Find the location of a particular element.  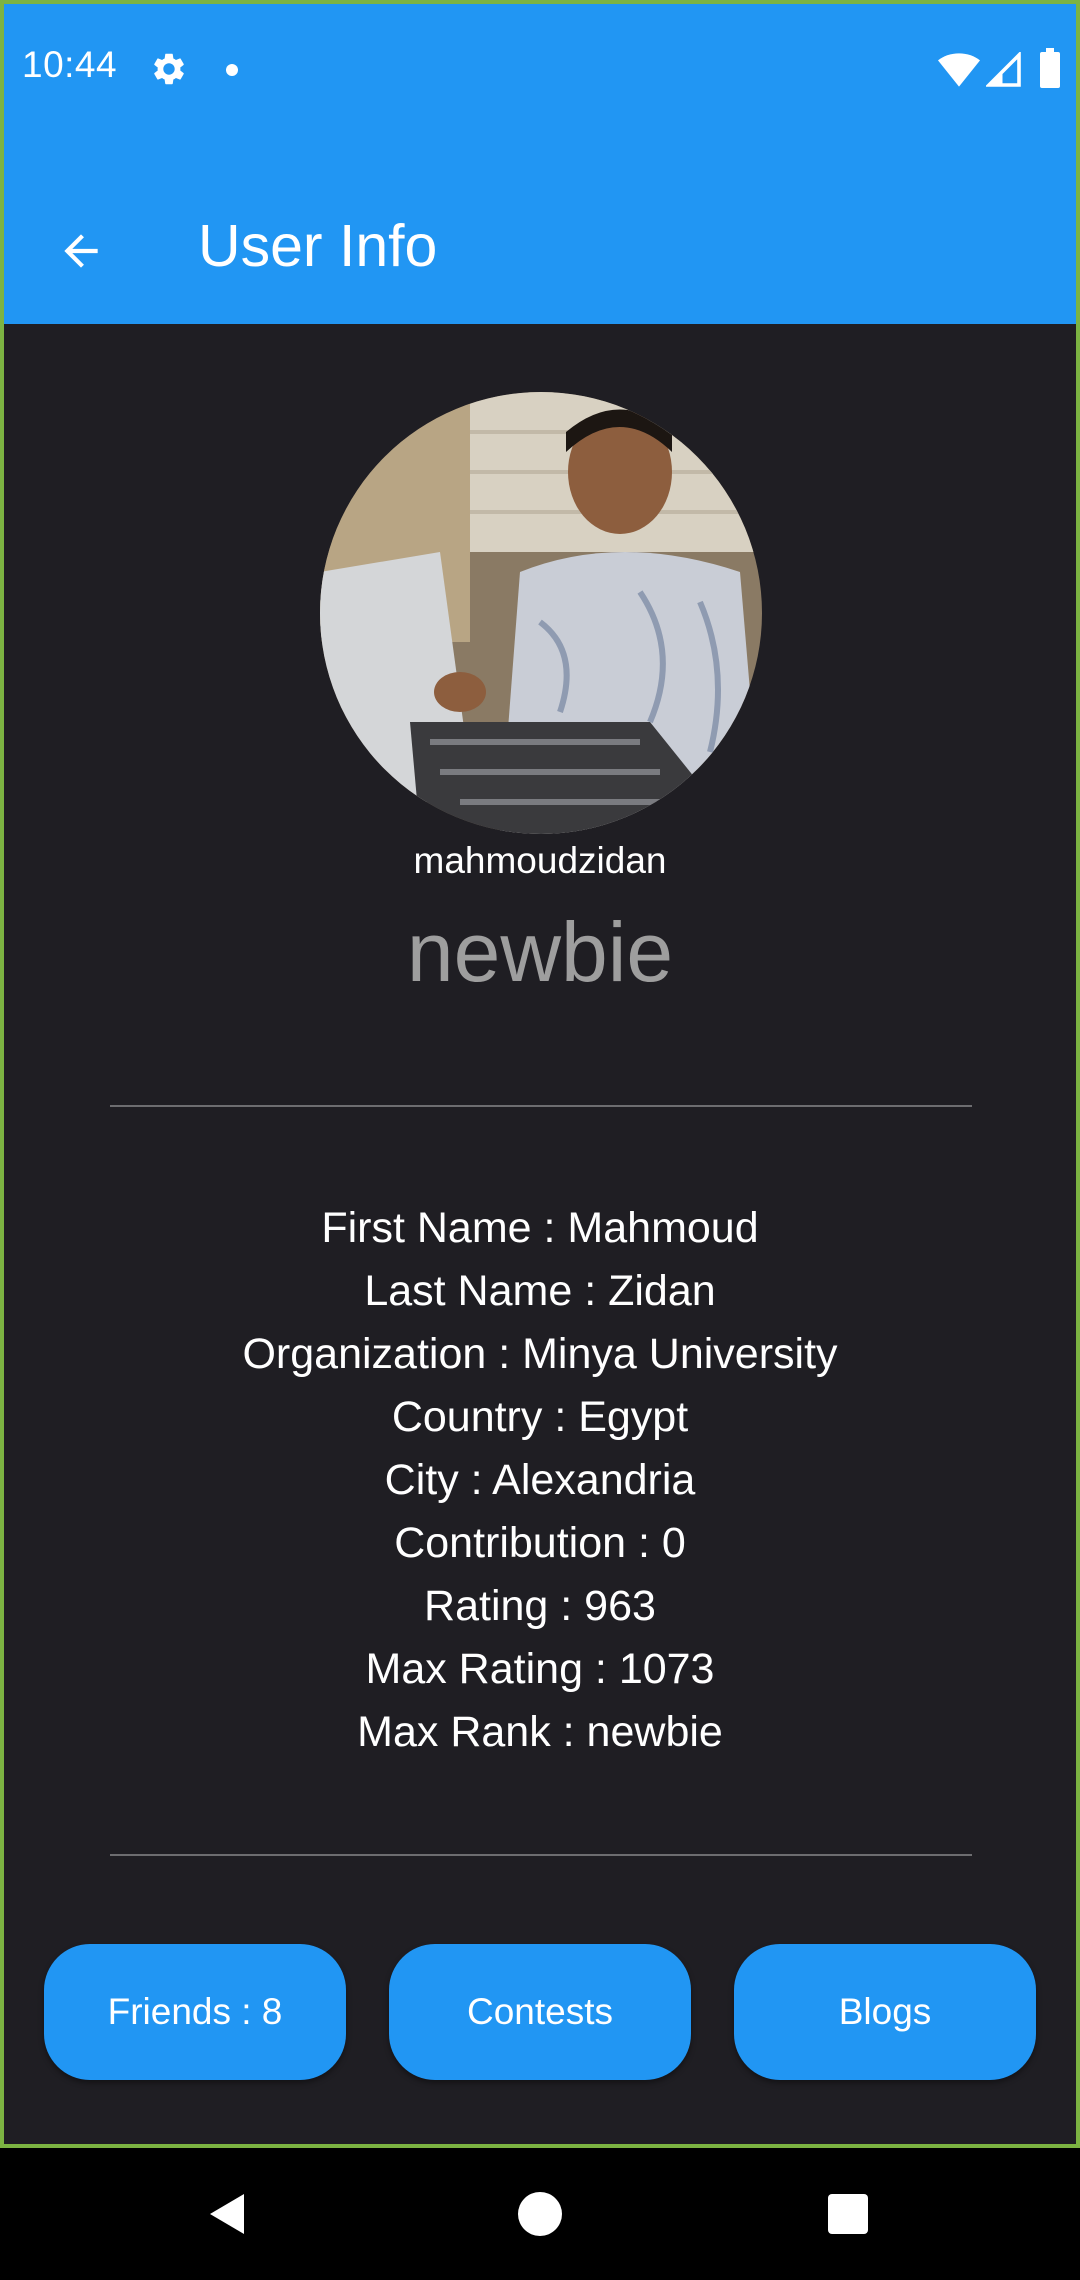

info-country: Country : Egypt is located at coordinates (540, 1417).